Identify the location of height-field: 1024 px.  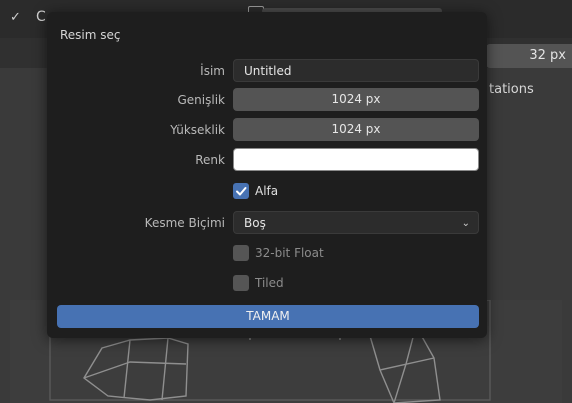
(356, 129).